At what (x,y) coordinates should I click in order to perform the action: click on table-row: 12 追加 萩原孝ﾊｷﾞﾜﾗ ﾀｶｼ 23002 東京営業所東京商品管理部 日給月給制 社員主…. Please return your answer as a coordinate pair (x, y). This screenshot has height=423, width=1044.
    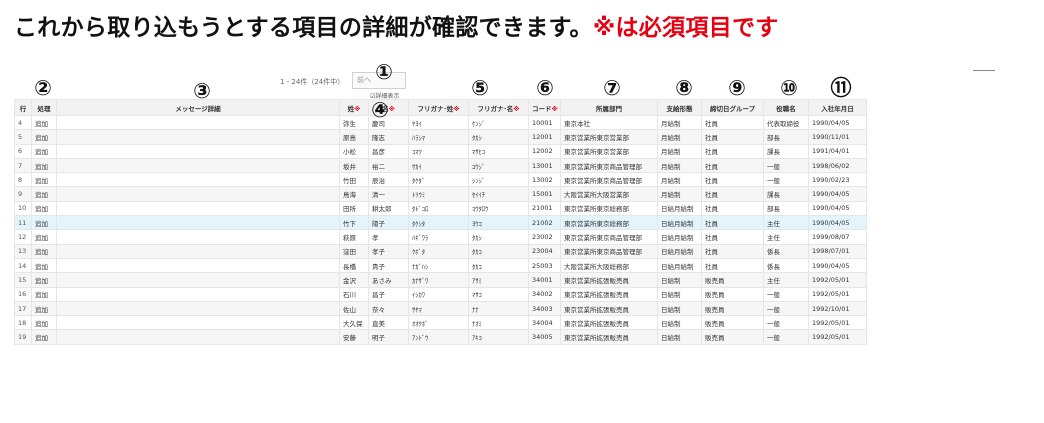
    Looking at the image, I should click on (440, 237).